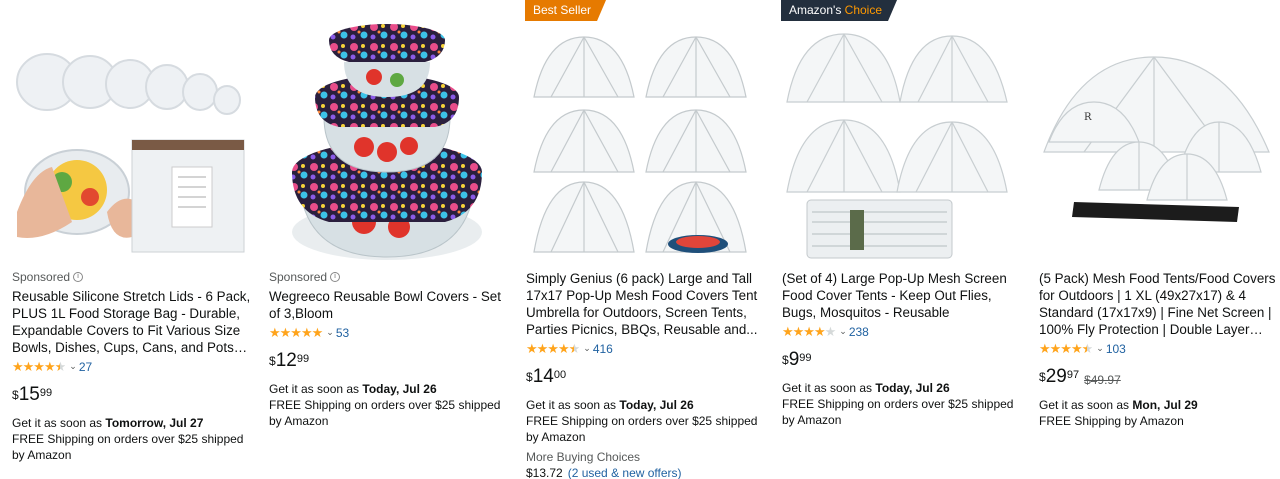  What do you see at coordinates (794, 359) in the screenshot?
I see `price-whole: 9` at bounding box center [794, 359].